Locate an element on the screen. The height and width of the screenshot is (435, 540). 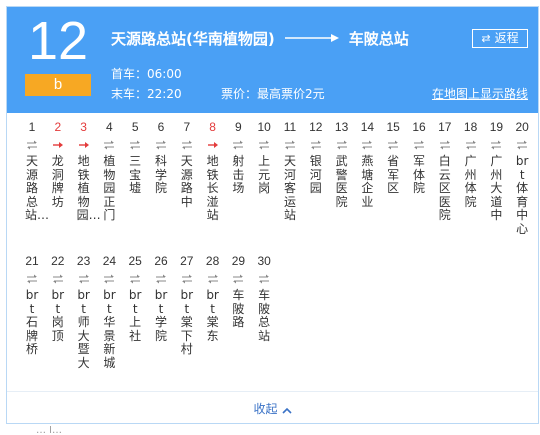
stop-number: 12 is located at coordinates (316, 127).